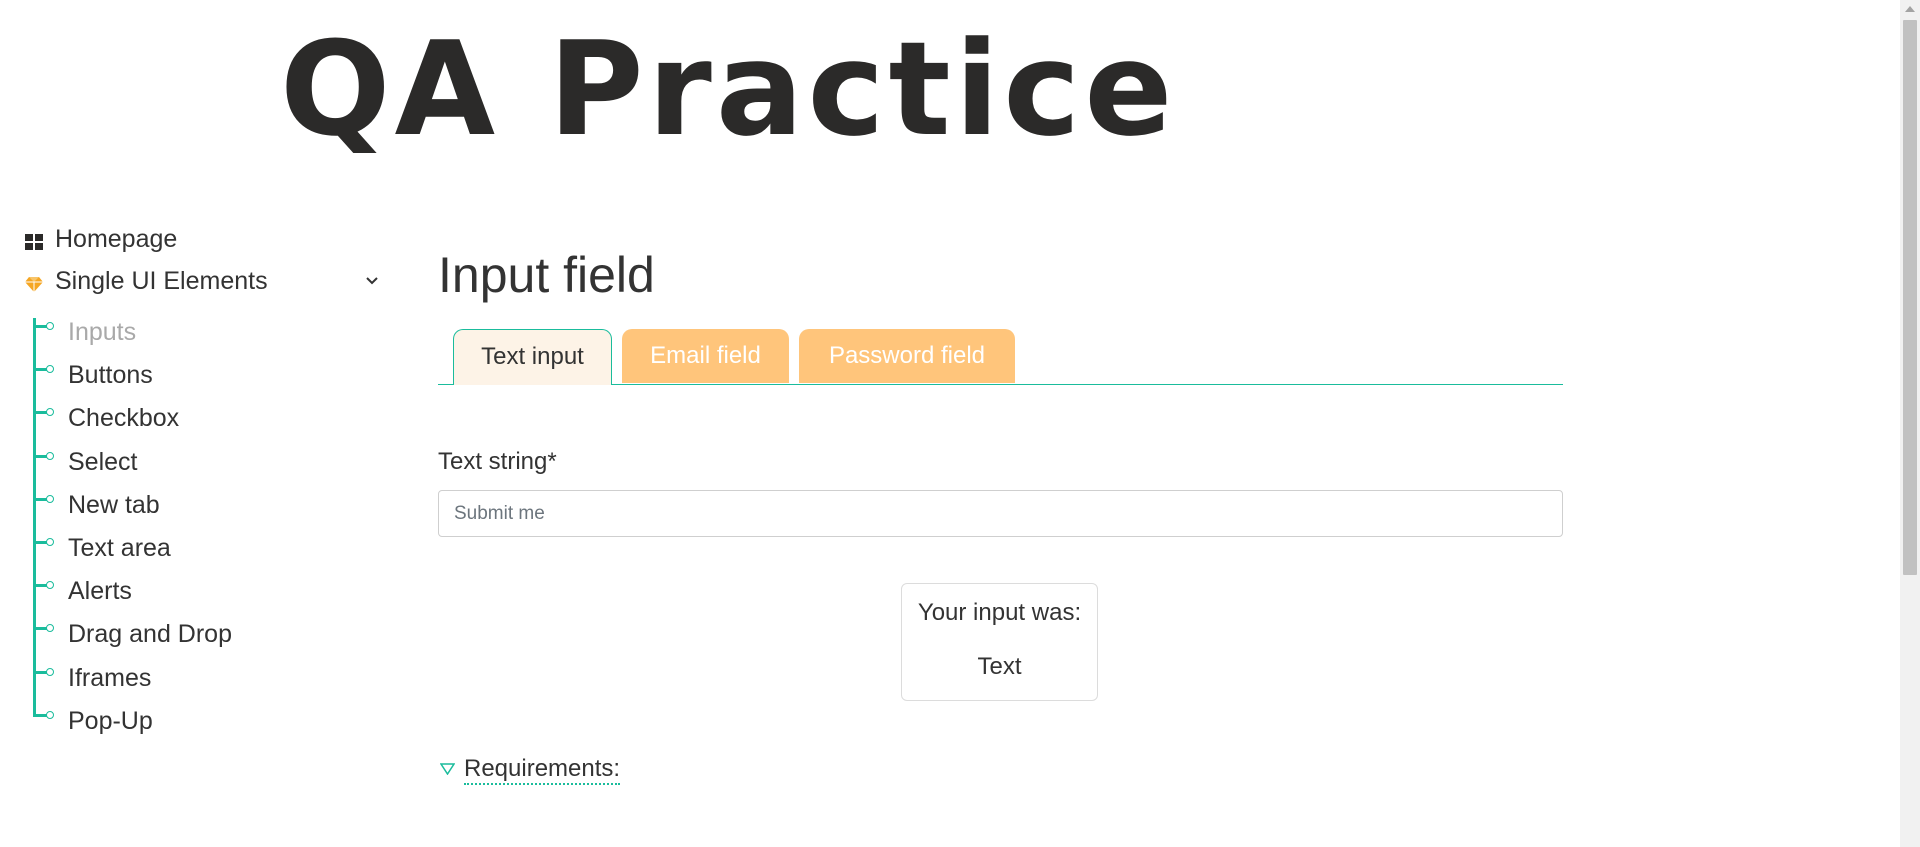  I want to click on requirements-toggle: Requirements:, so click(530, 770).